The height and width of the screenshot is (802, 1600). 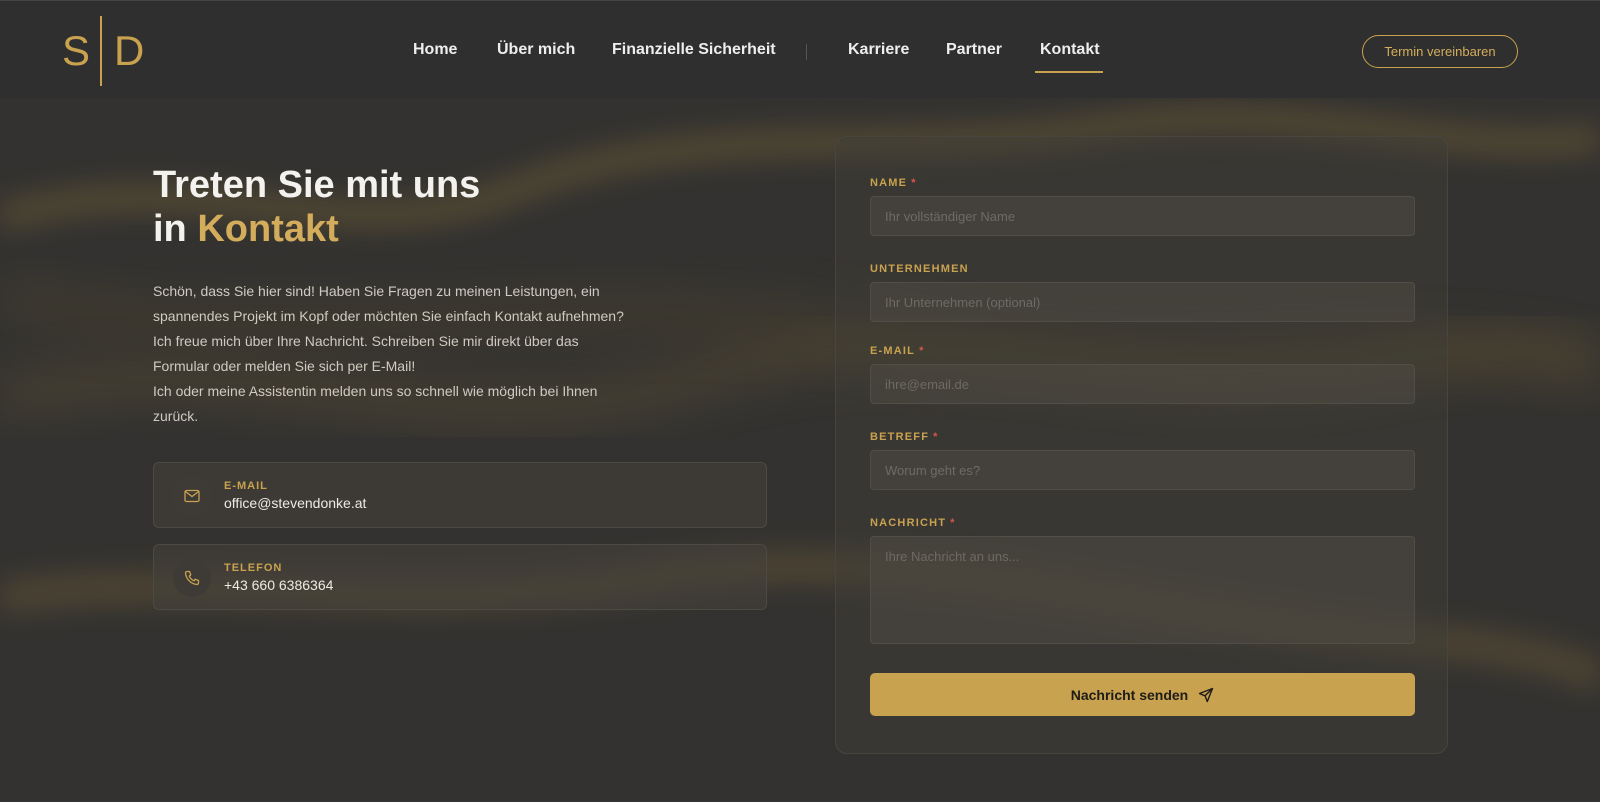 I want to click on message-label-text: NACHRICHT, so click(x=908, y=523).